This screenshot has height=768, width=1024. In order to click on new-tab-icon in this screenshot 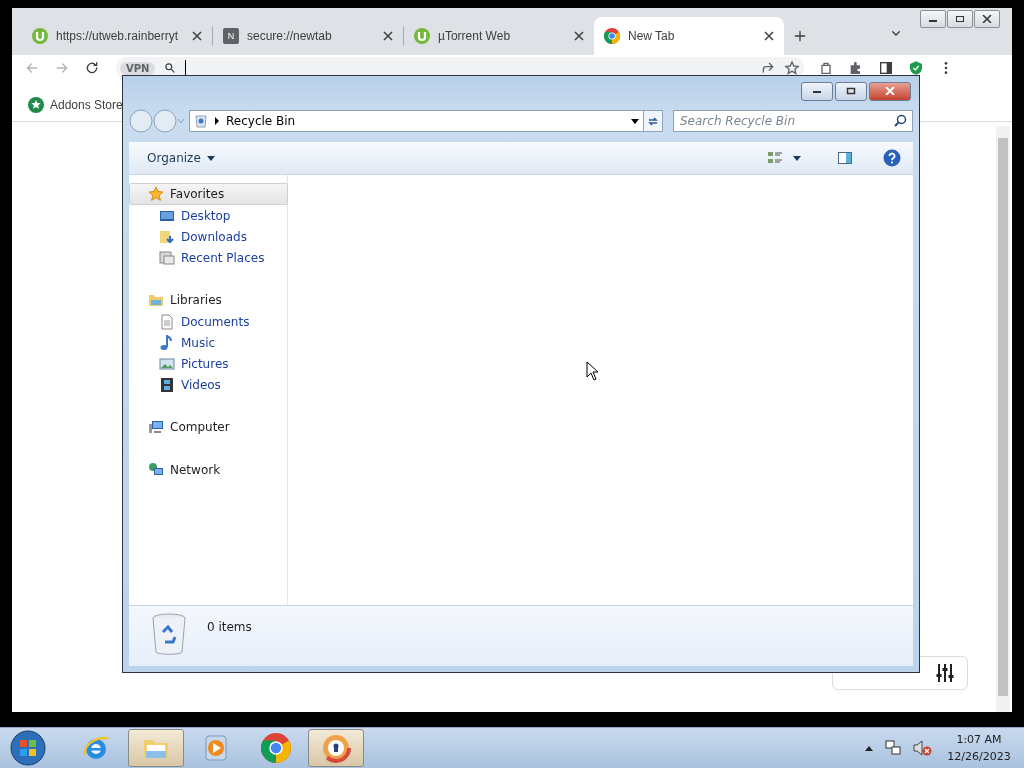, I will do `click(800, 36)`.